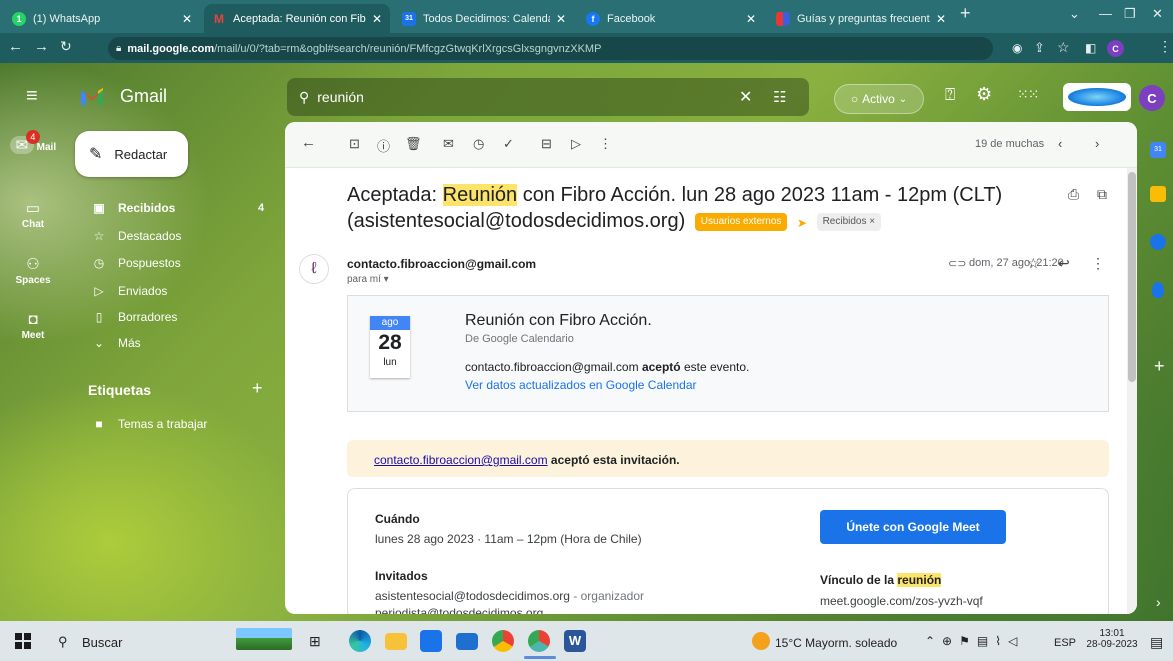 The image size is (1173, 661). Describe the element at coordinates (180, 317) in the screenshot. I see `nav-drafts: ▯ Borradores` at that location.